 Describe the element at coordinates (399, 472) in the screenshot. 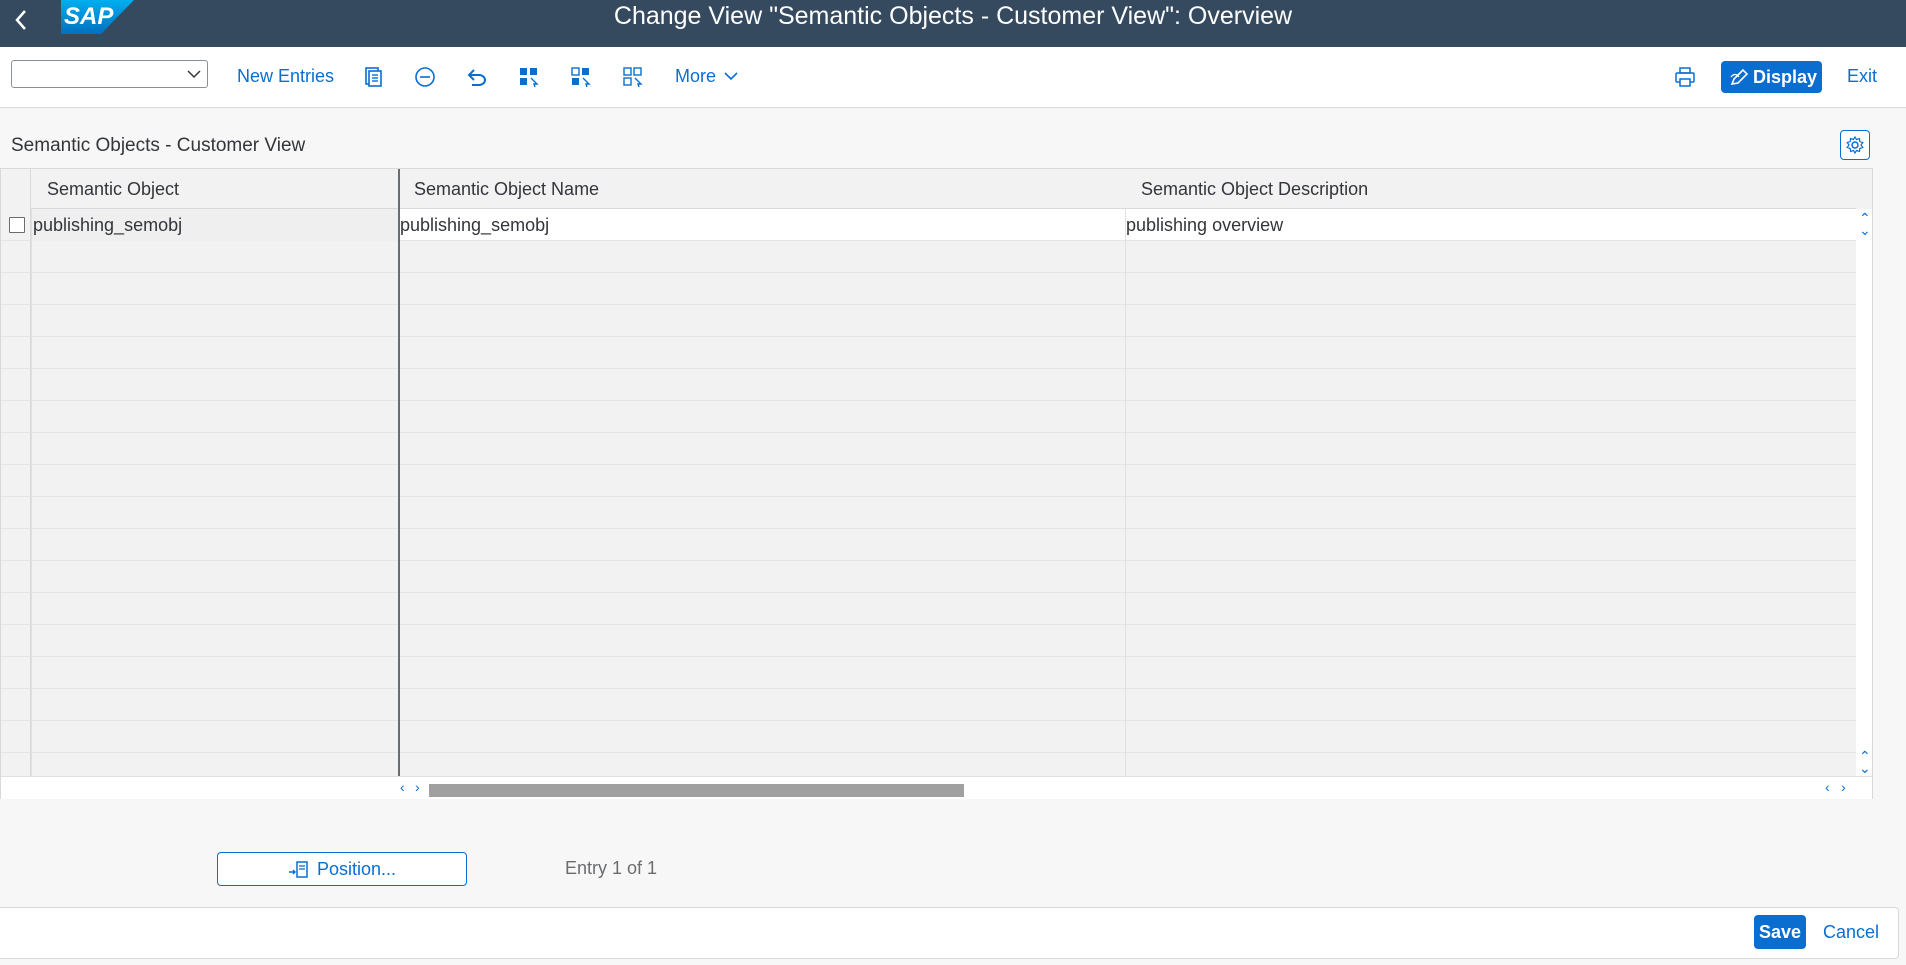

I see `fixed-column-divider` at that location.